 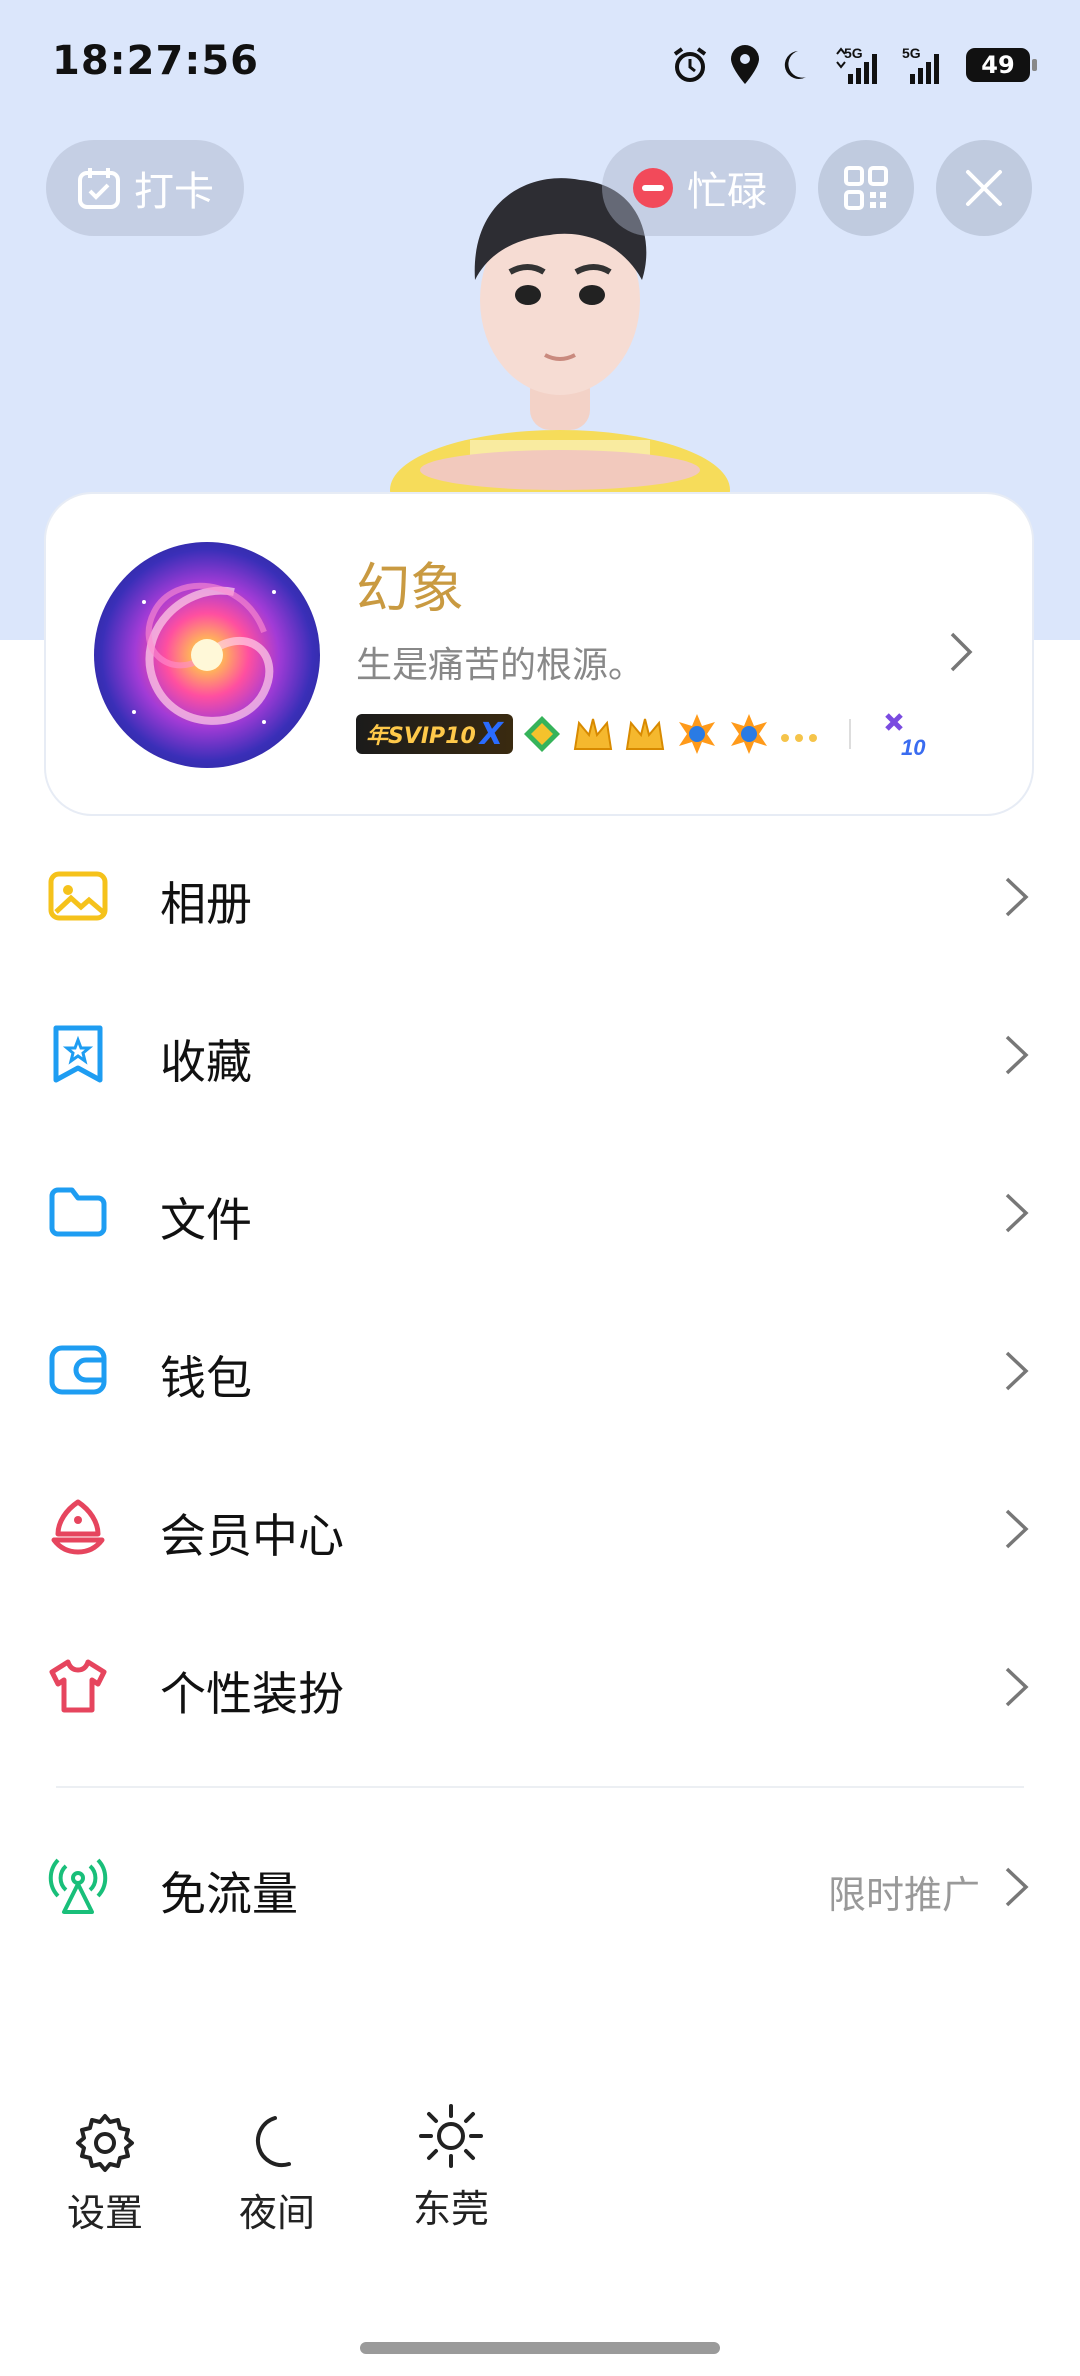 What do you see at coordinates (252, 1536) in the screenshot?
I see `menu-label: 会员中心` at bounding box center [252, 1536].